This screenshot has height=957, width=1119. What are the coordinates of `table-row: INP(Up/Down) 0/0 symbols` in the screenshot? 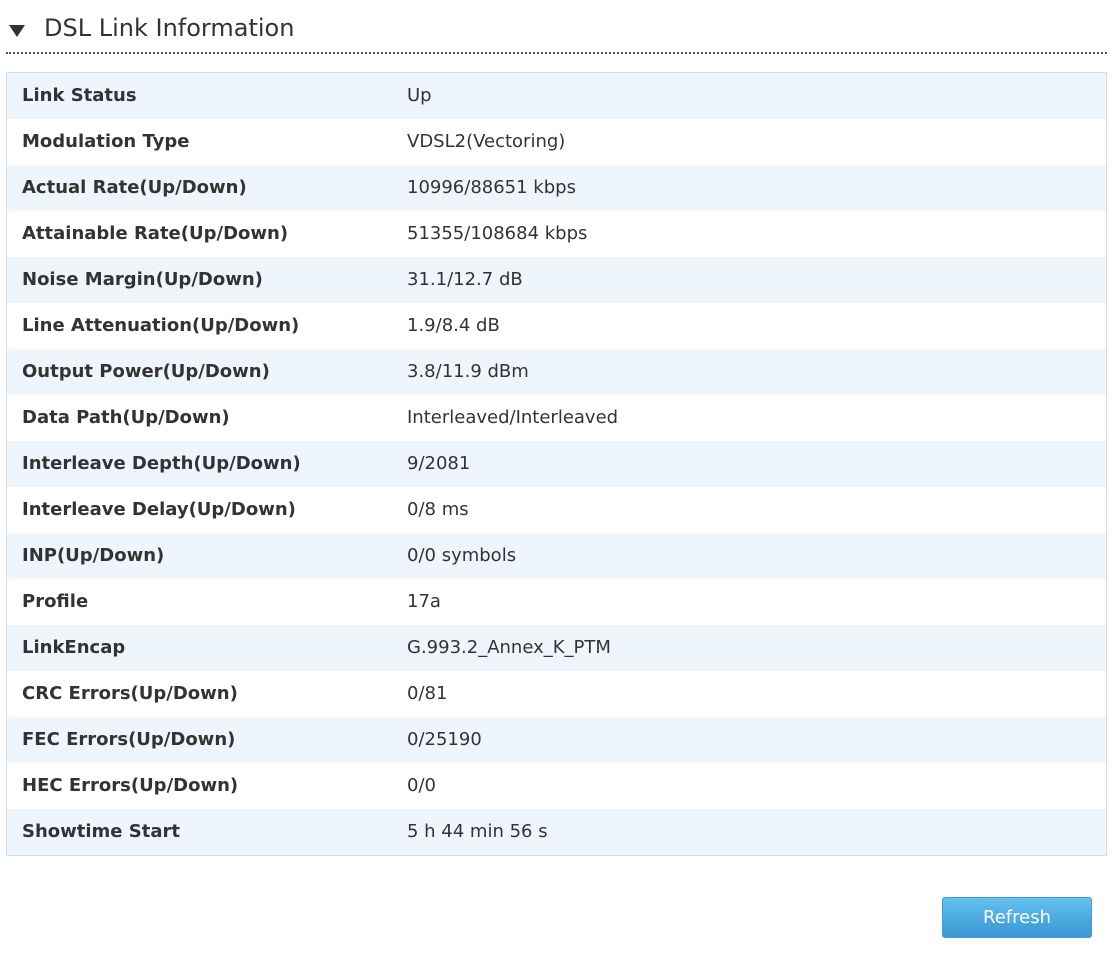 It's located at (556, 556).